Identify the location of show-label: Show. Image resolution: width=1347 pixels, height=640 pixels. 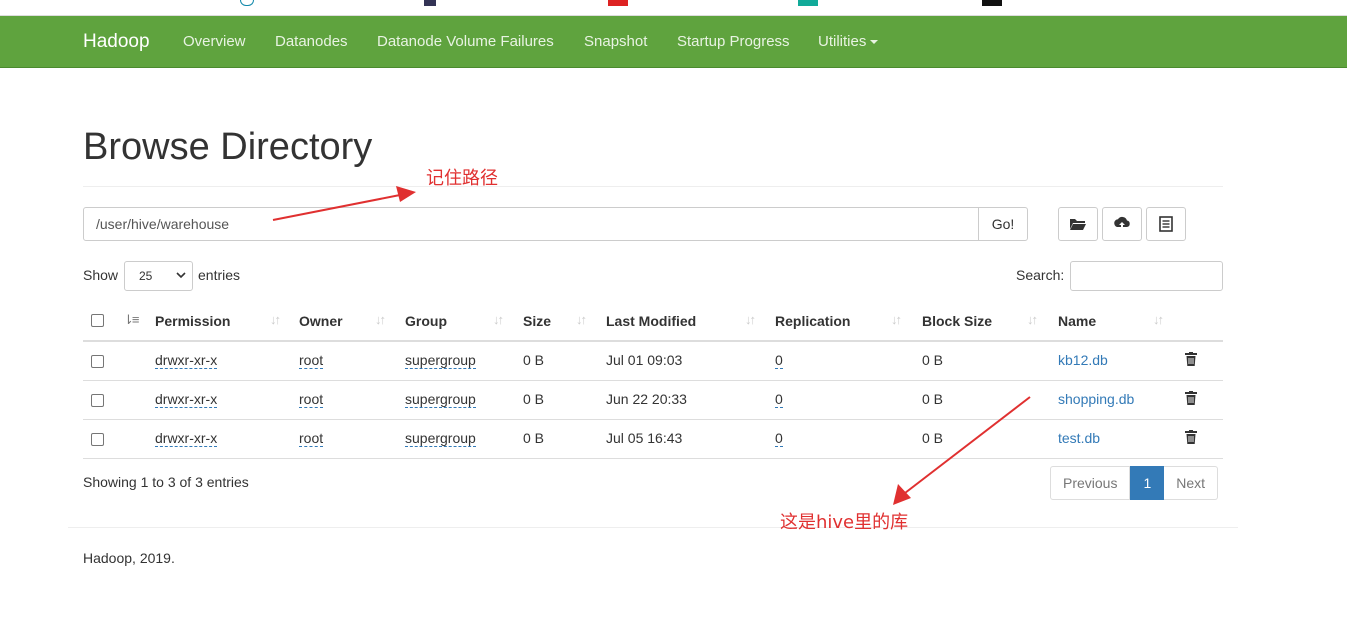
(101, 275).